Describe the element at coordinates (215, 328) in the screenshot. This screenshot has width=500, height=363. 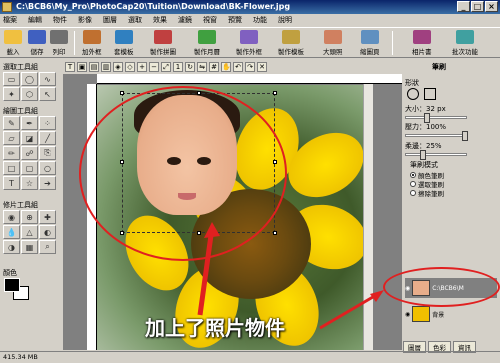
I see `annotation-caption: 加上了照片物件` at that location.